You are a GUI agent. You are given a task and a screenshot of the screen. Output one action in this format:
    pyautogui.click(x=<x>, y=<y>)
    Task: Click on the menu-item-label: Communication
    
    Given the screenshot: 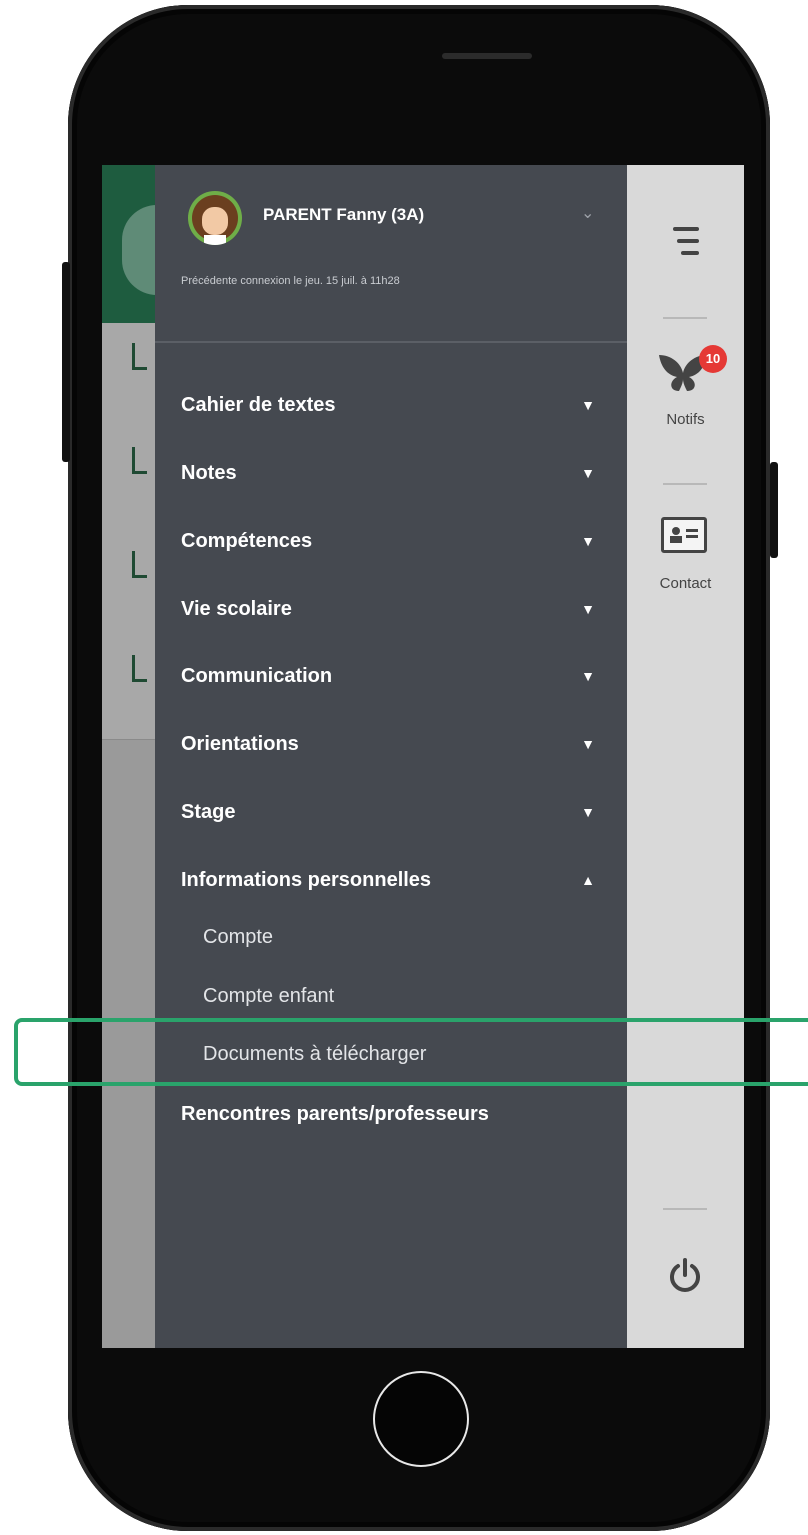 What is the action you would take?
    pyautogui.click(x=257, y=676)
    